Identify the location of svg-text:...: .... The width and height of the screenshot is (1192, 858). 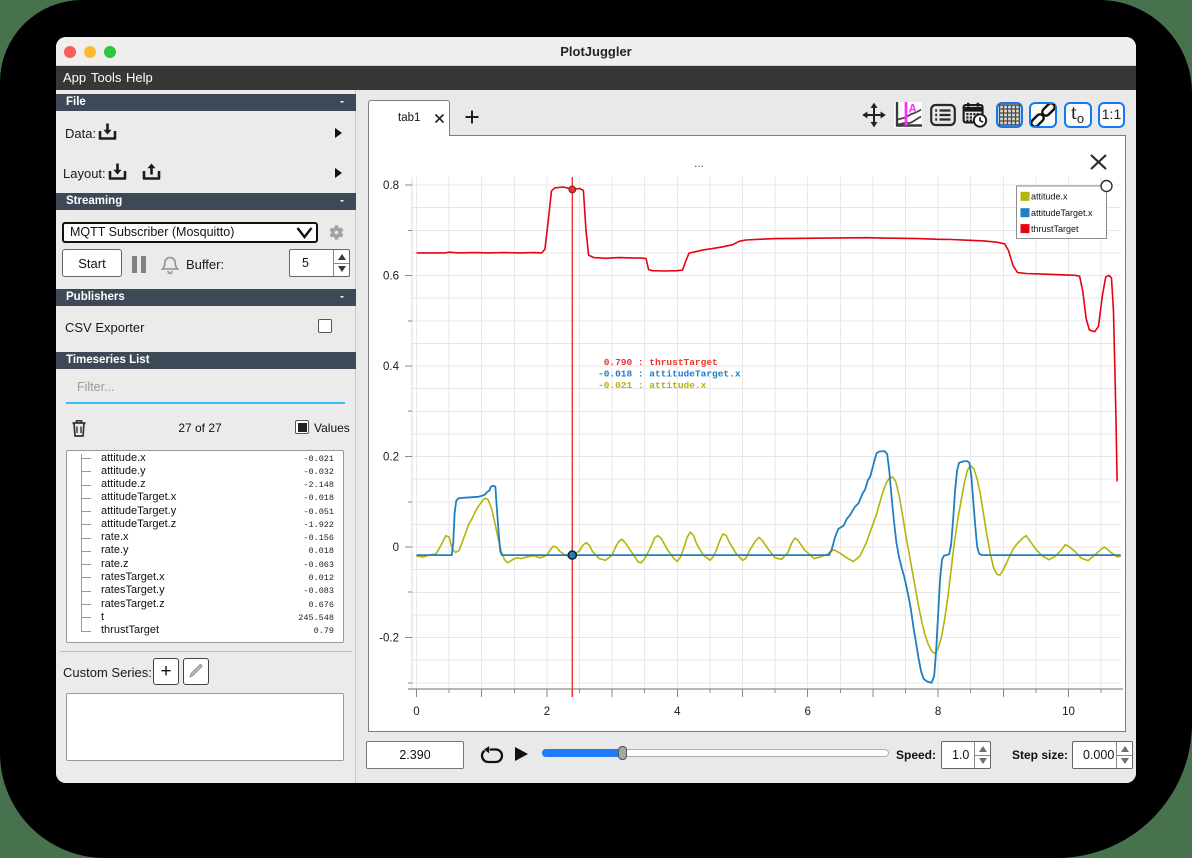
(699, 163).